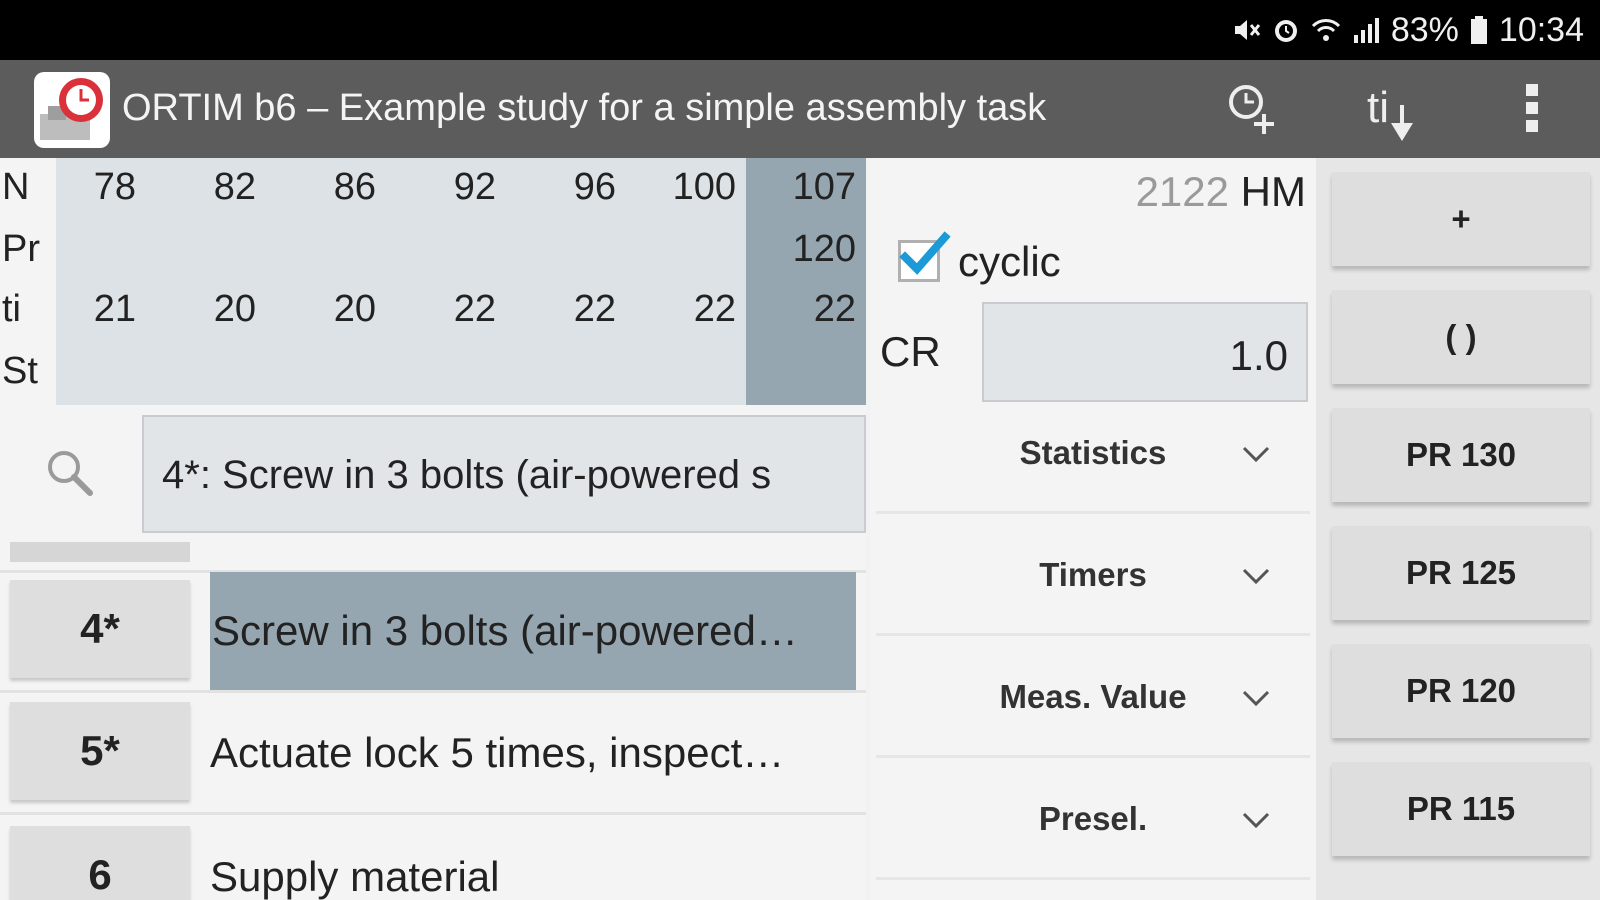 The height and width of the screenshot is (900, 1600). I want to click on grid-cell-n: 100, so click(704, 187).